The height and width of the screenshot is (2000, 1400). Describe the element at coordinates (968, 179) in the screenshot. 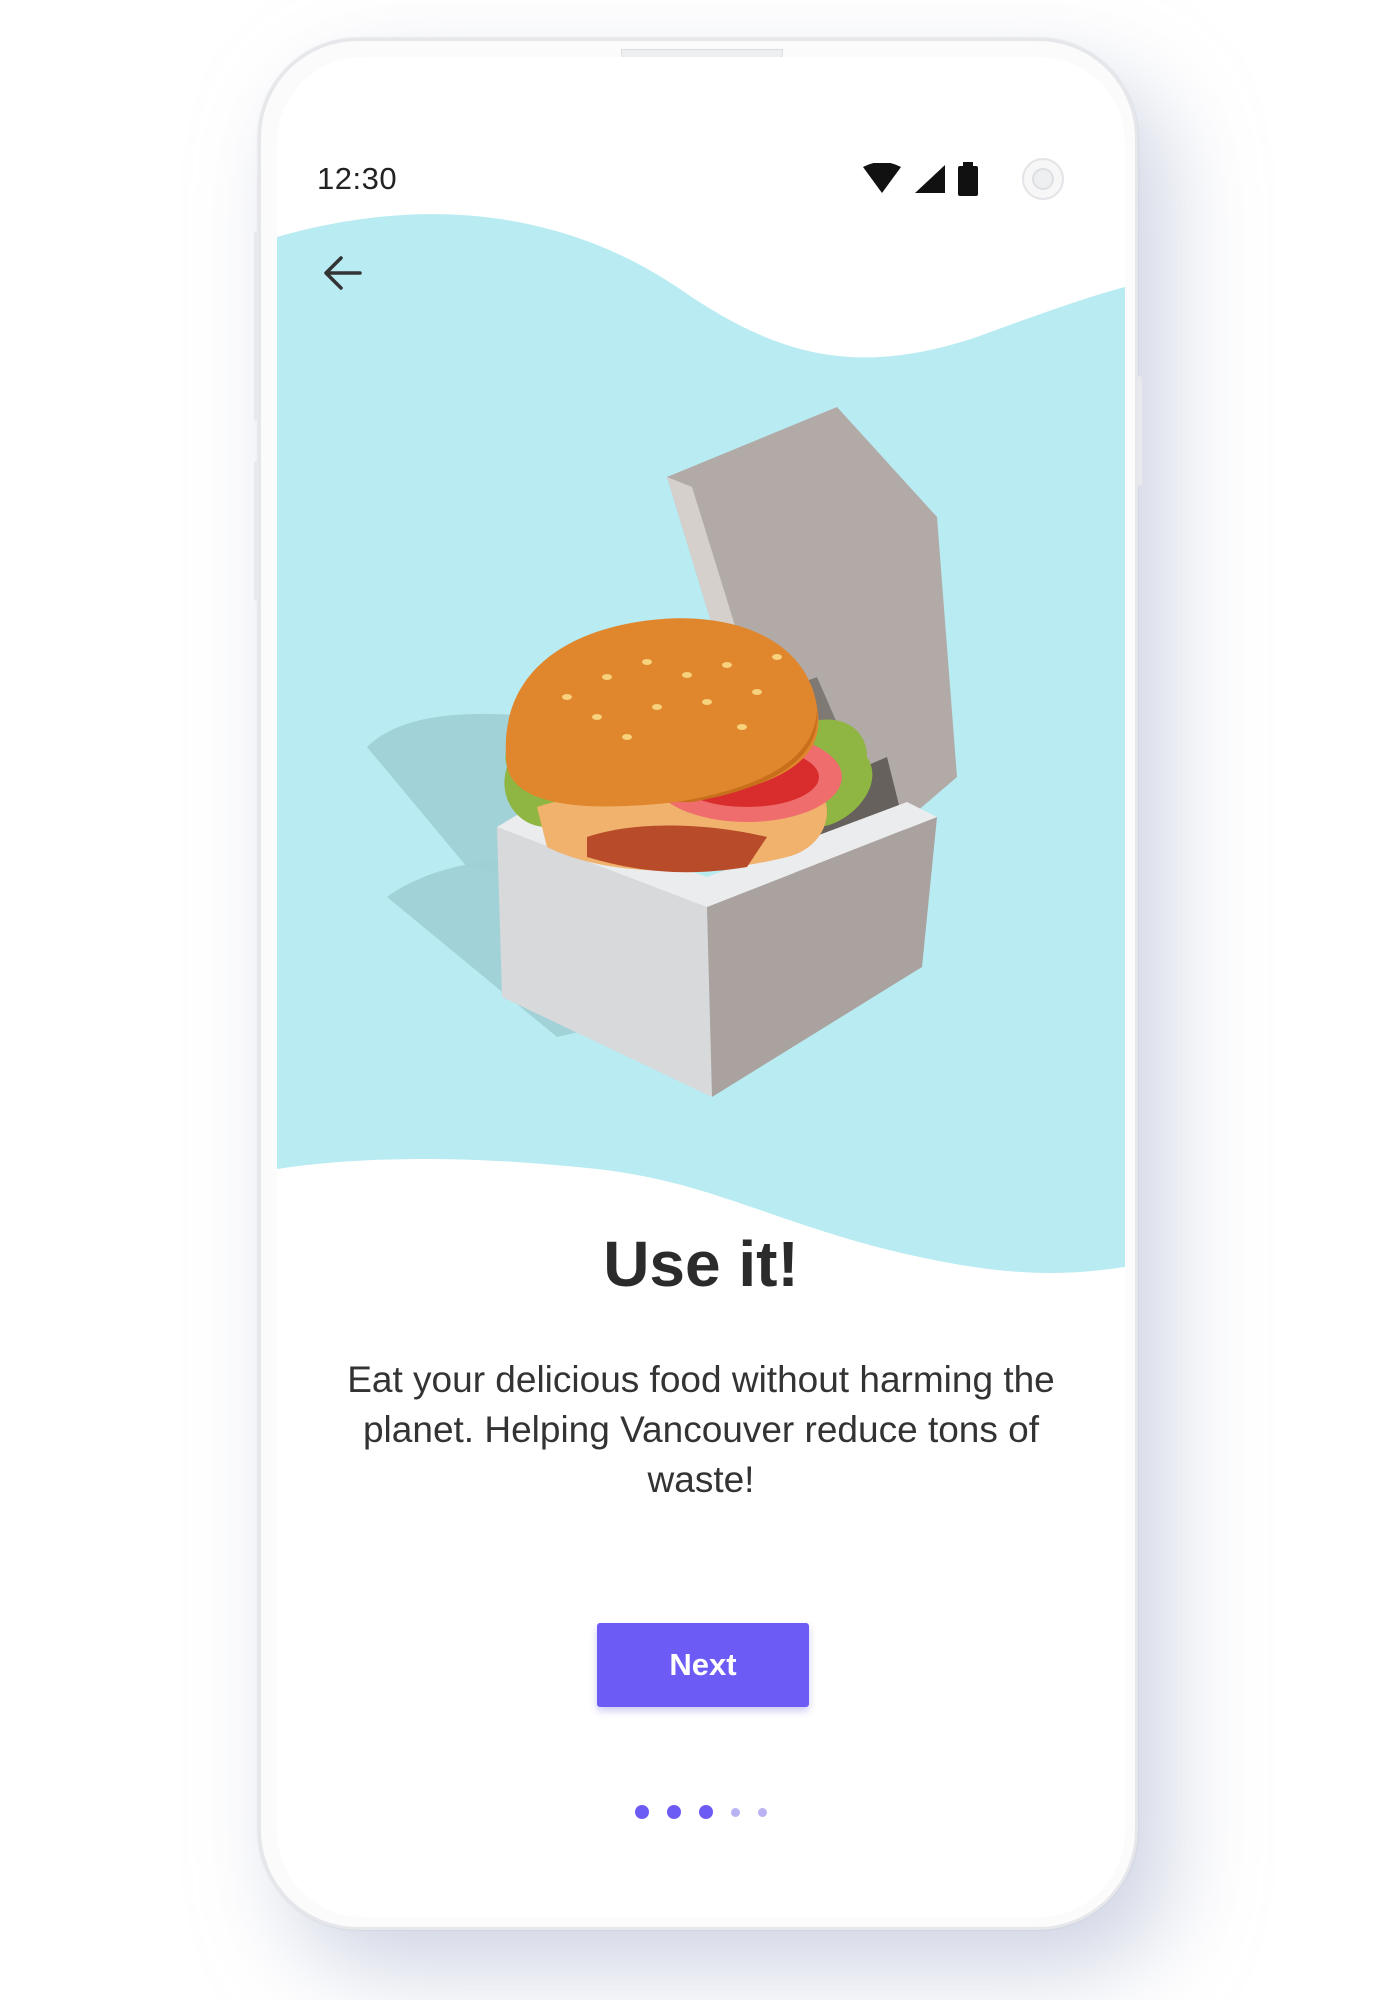

I see `battery-icon` at that location.